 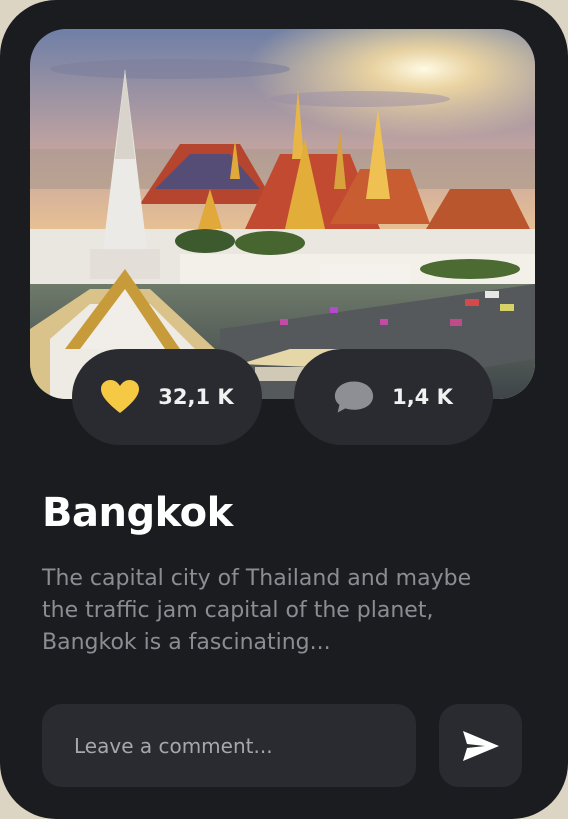 I want to click on speech-bubble-icon, so click(x=354, y=397).